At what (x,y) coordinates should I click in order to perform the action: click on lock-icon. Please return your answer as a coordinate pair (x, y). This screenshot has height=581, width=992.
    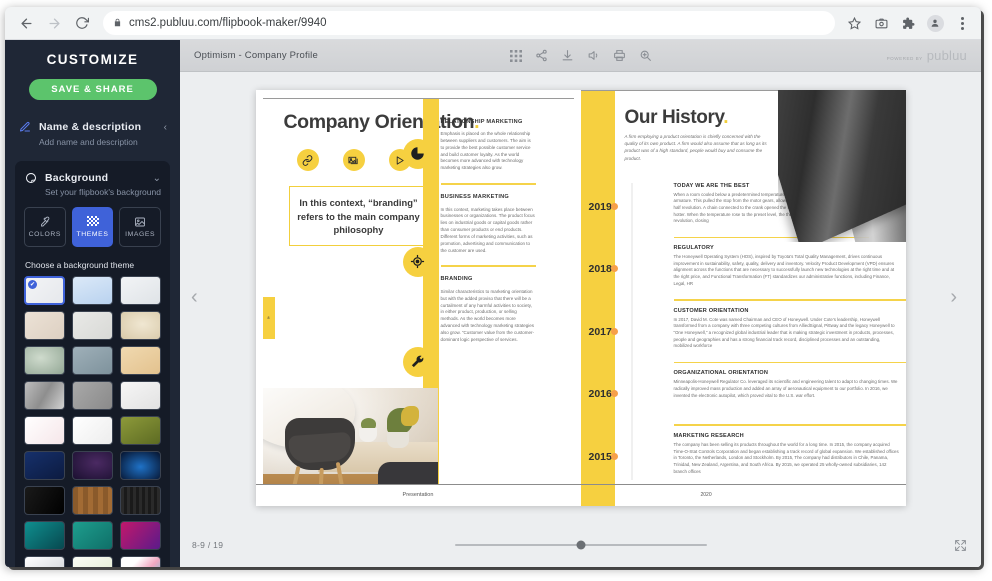
    Looking at the image, I should click on (117, 23).